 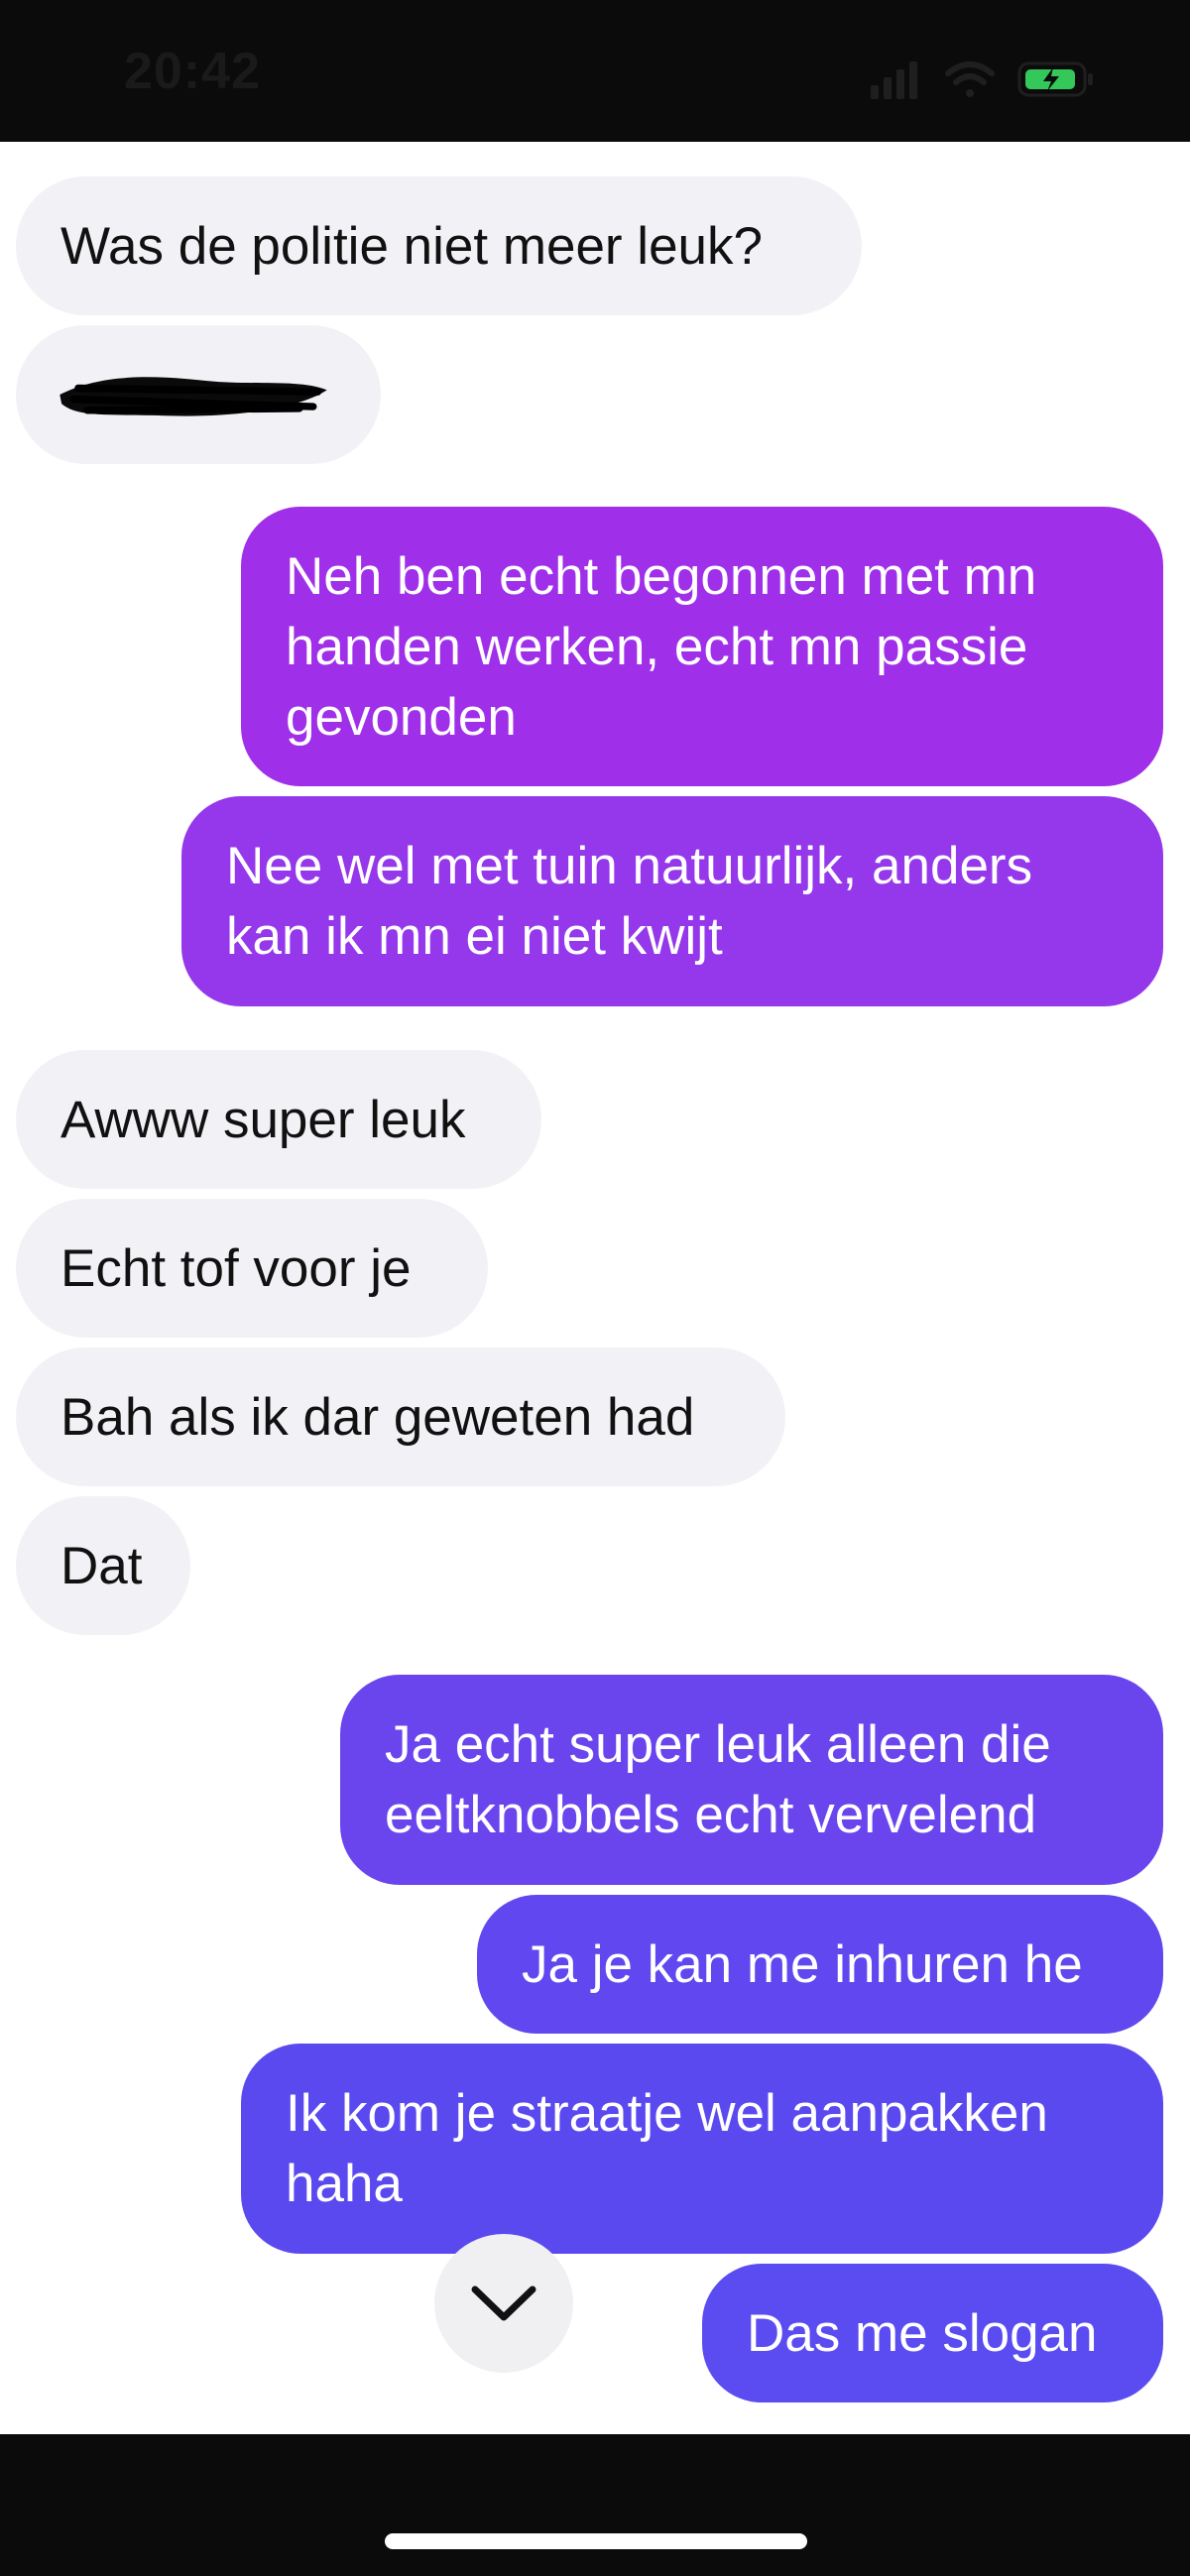 I want to click on cellular-signal-icon, so click(x=894, y=80).